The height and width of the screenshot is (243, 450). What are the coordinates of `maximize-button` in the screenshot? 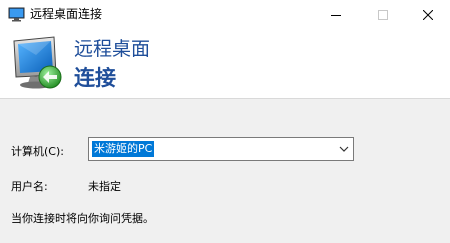 It's located at (383, 15).